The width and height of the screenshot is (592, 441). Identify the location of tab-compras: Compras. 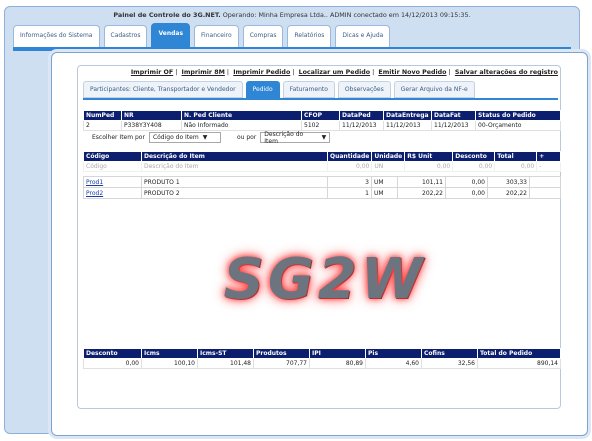
(263, 36).